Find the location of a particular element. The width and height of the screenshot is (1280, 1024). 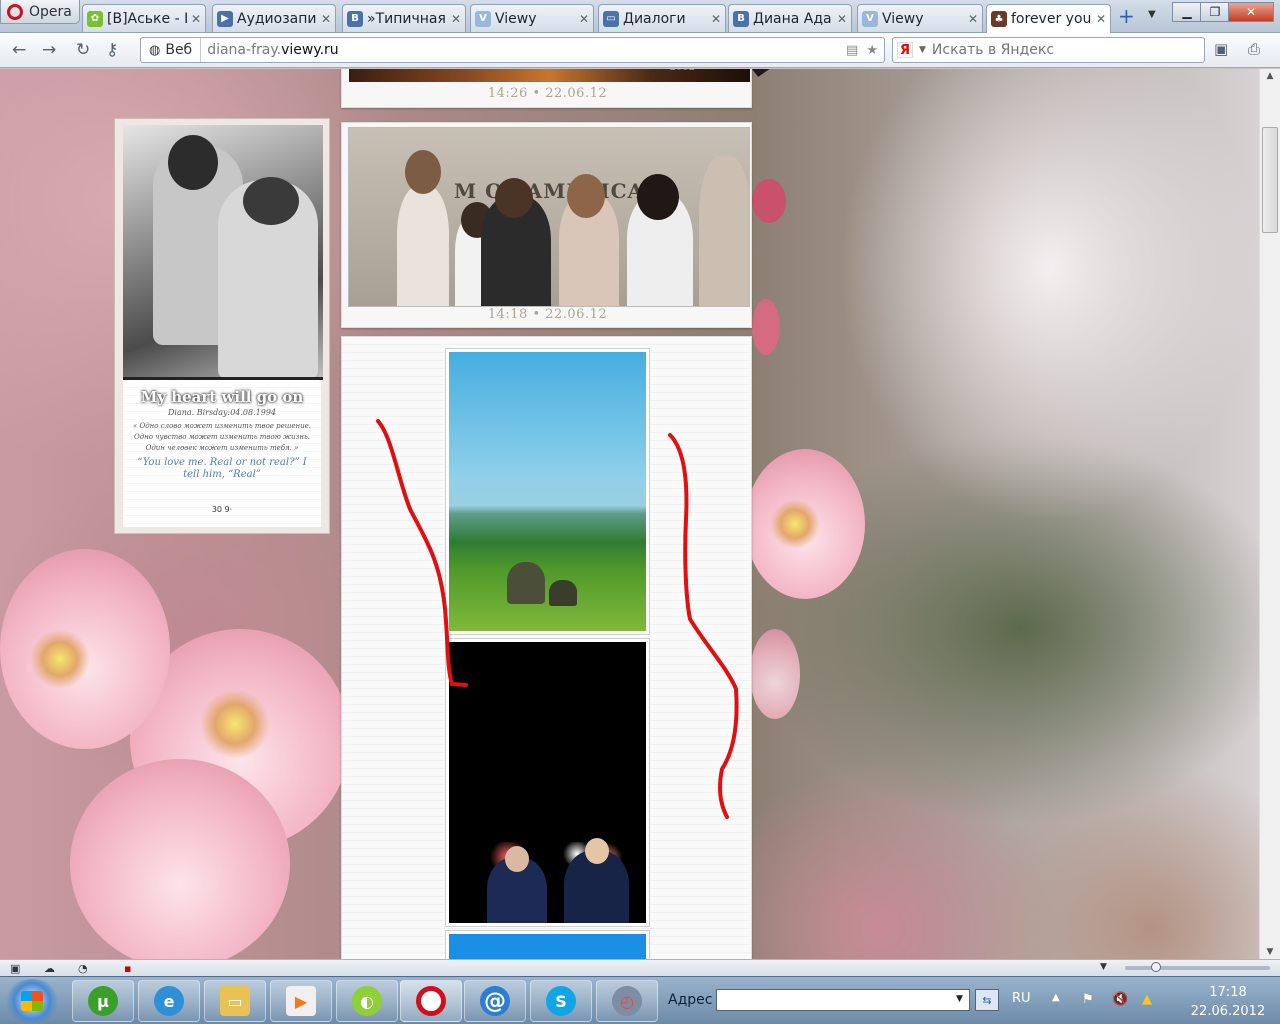

url-text: diana-fray.viewy.ru is located at coordinates (269, 50).